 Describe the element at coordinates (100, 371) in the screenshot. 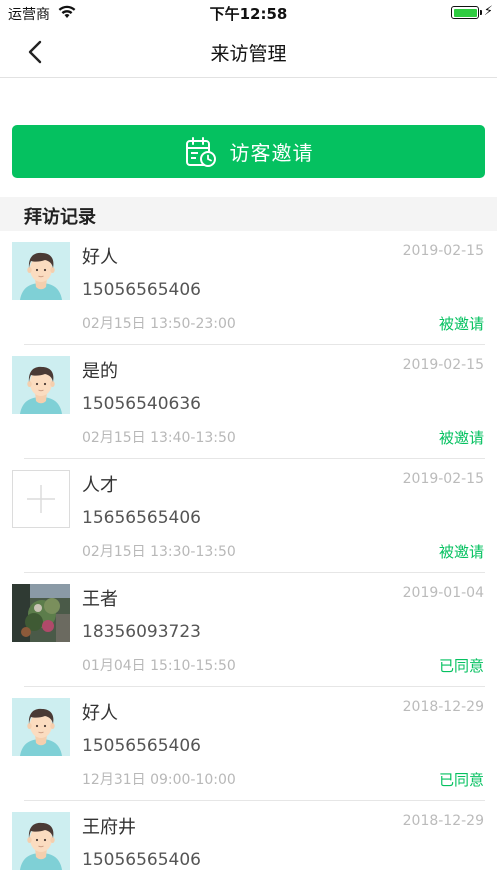

I see `visitor-name: 是的` at that location.